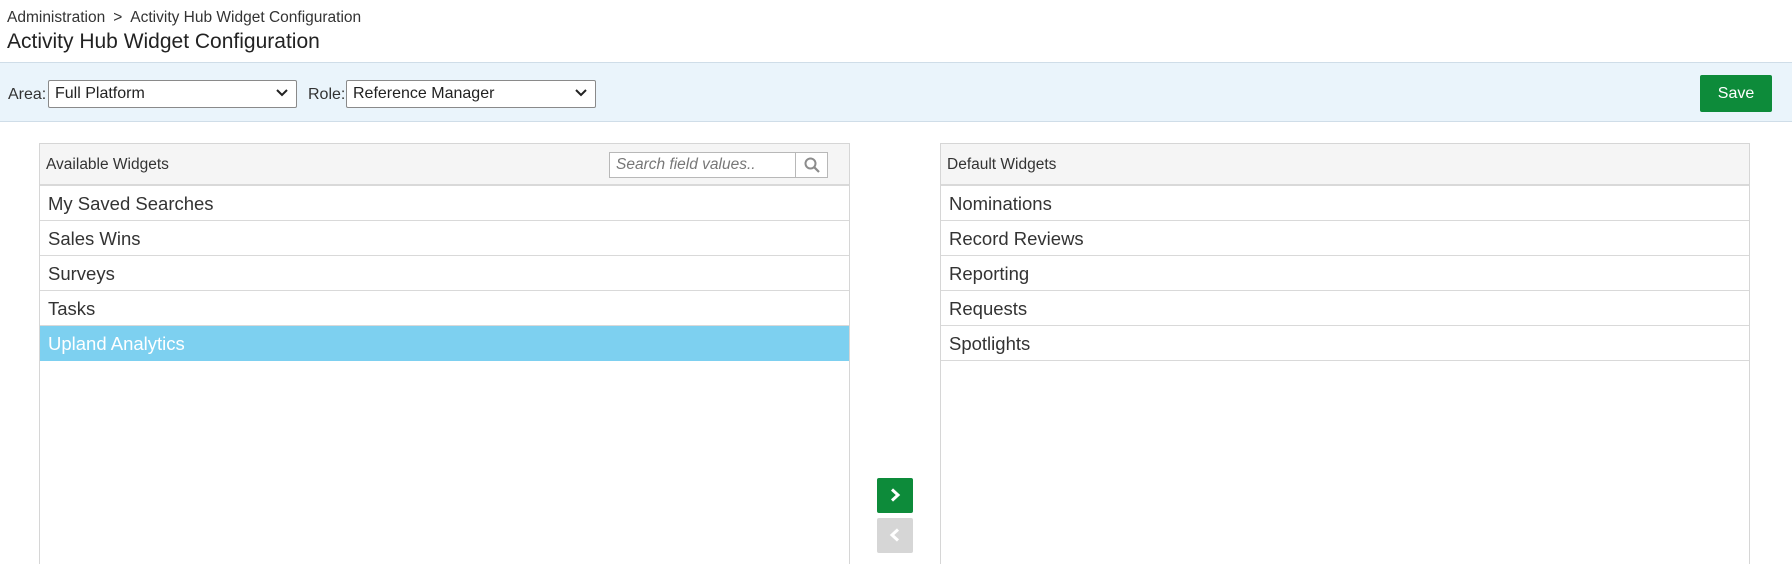 Image resolution: width=1792 pixels, height=564 pixels. I want to click on list-item: Reporting, so click(1345, 273).